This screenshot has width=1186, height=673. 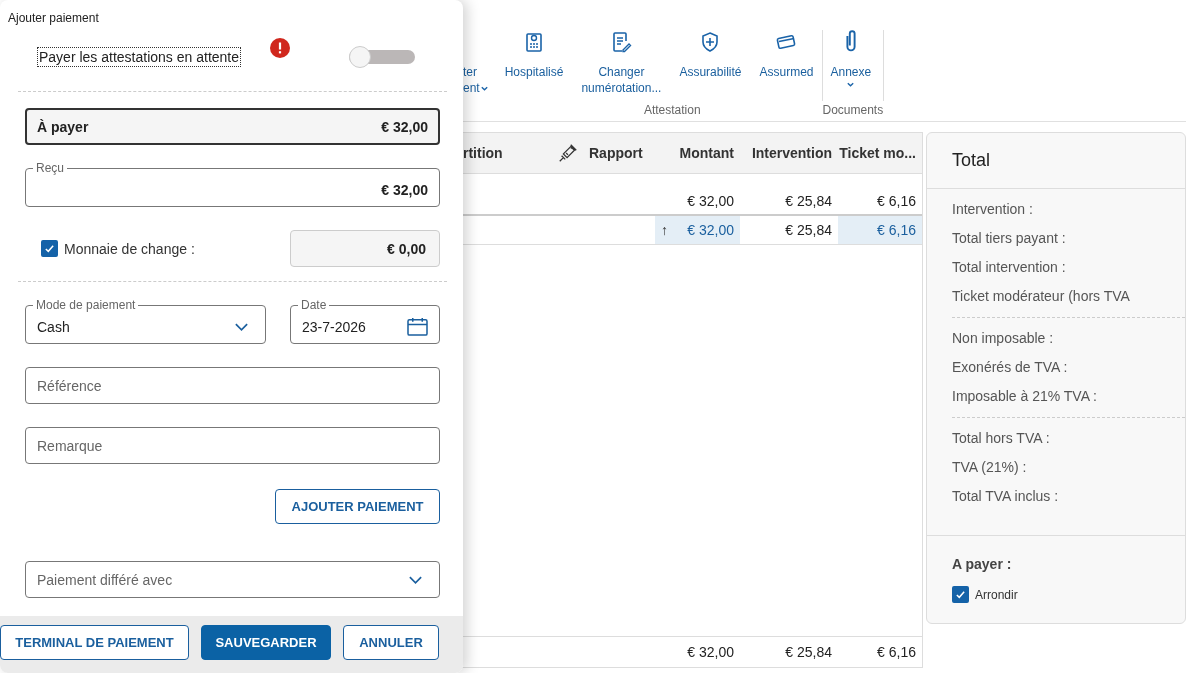 What do you see at coordinates (232, 184) in the screenshot?
I see `input-field: Reçu € 32,00` at bounding box center [232, 184].